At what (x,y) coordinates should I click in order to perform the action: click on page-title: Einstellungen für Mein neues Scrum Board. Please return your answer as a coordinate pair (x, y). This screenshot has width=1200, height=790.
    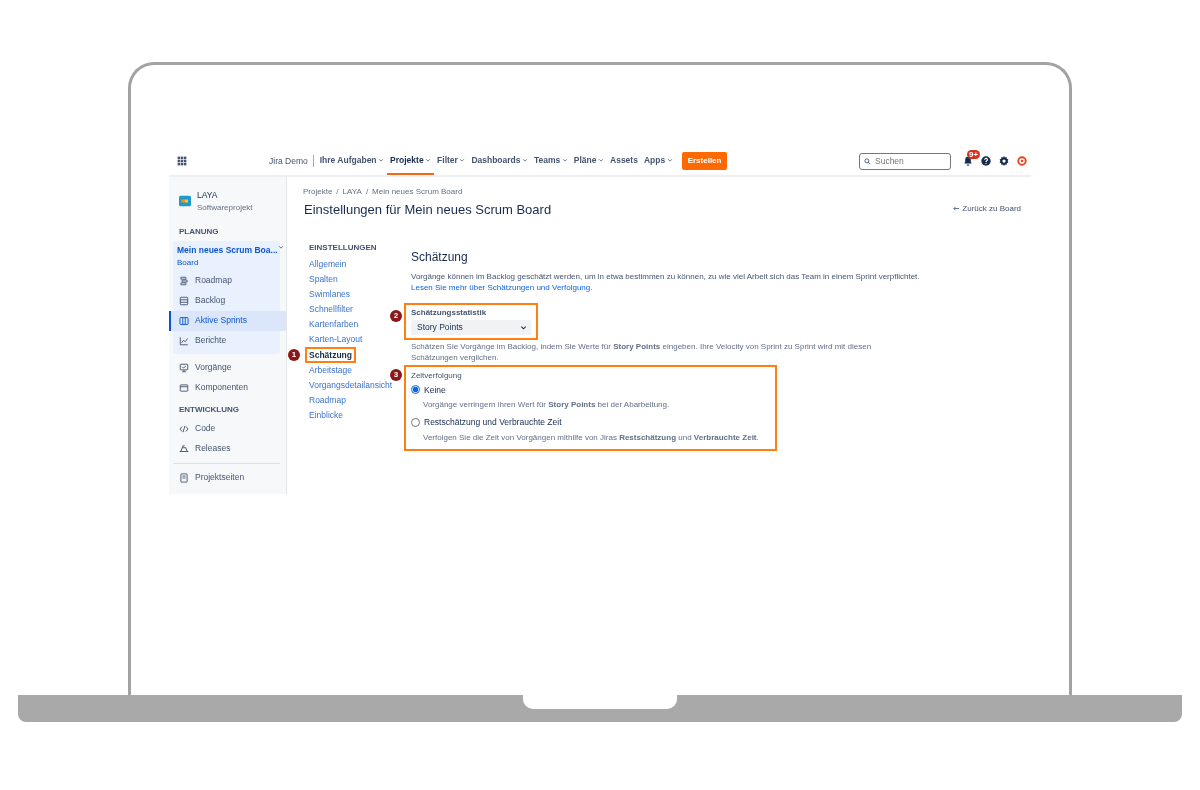
    Looking at the image, I should click on (428, 210).